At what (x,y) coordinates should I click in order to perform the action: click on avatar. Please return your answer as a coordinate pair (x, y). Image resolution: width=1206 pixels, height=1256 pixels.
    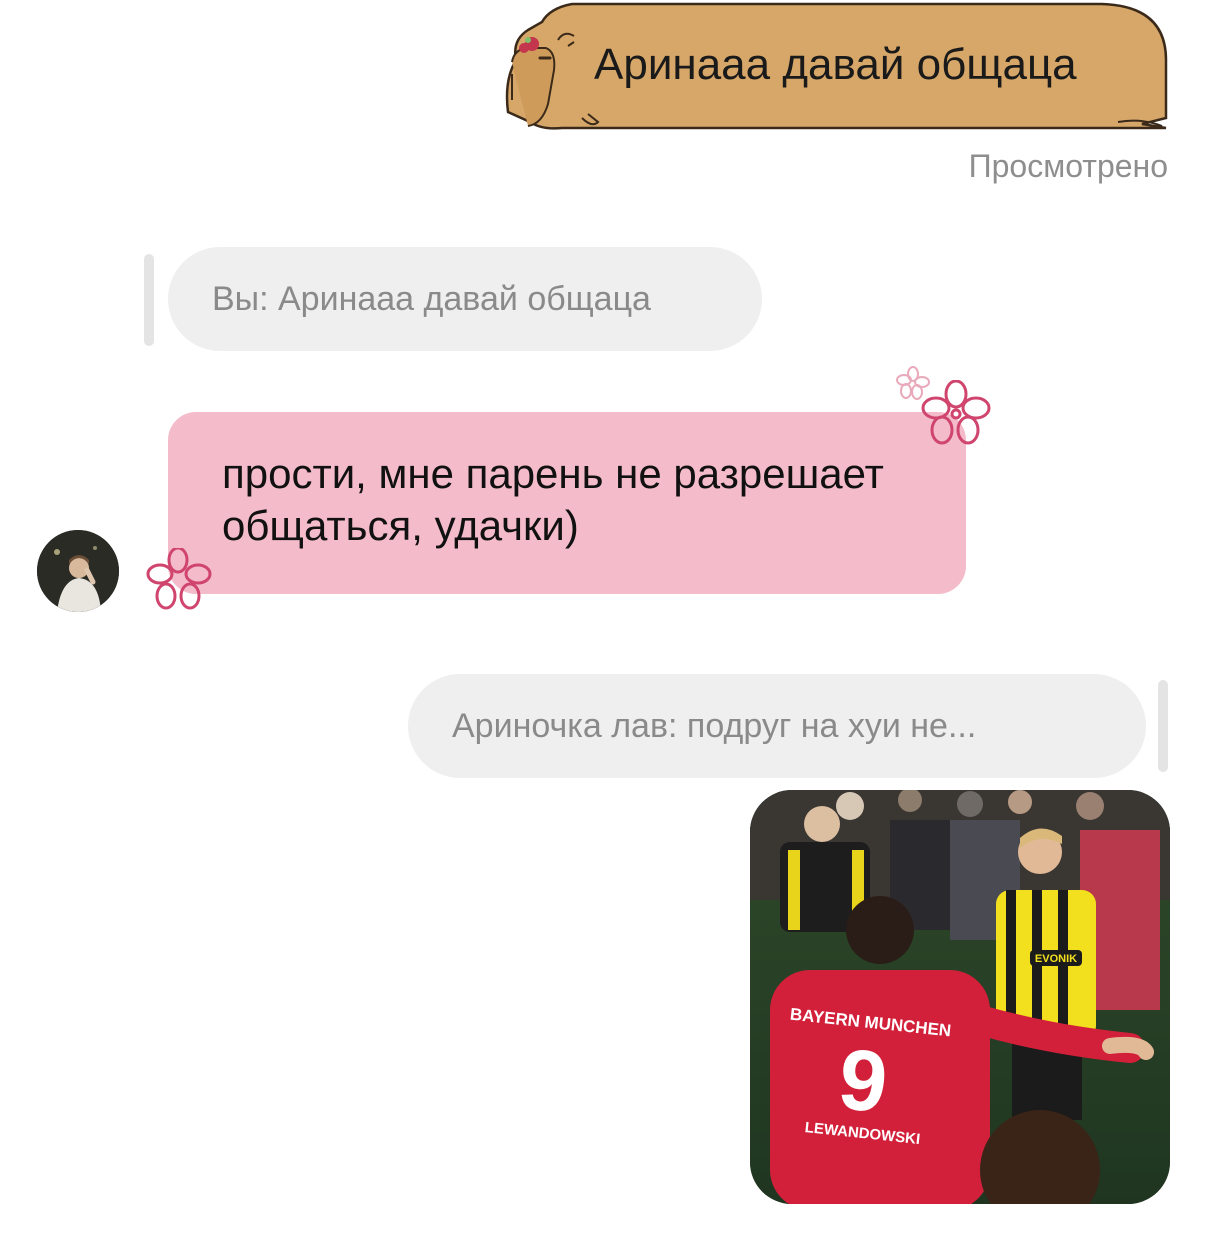
    Looking at the image, I should click on (78, 571).